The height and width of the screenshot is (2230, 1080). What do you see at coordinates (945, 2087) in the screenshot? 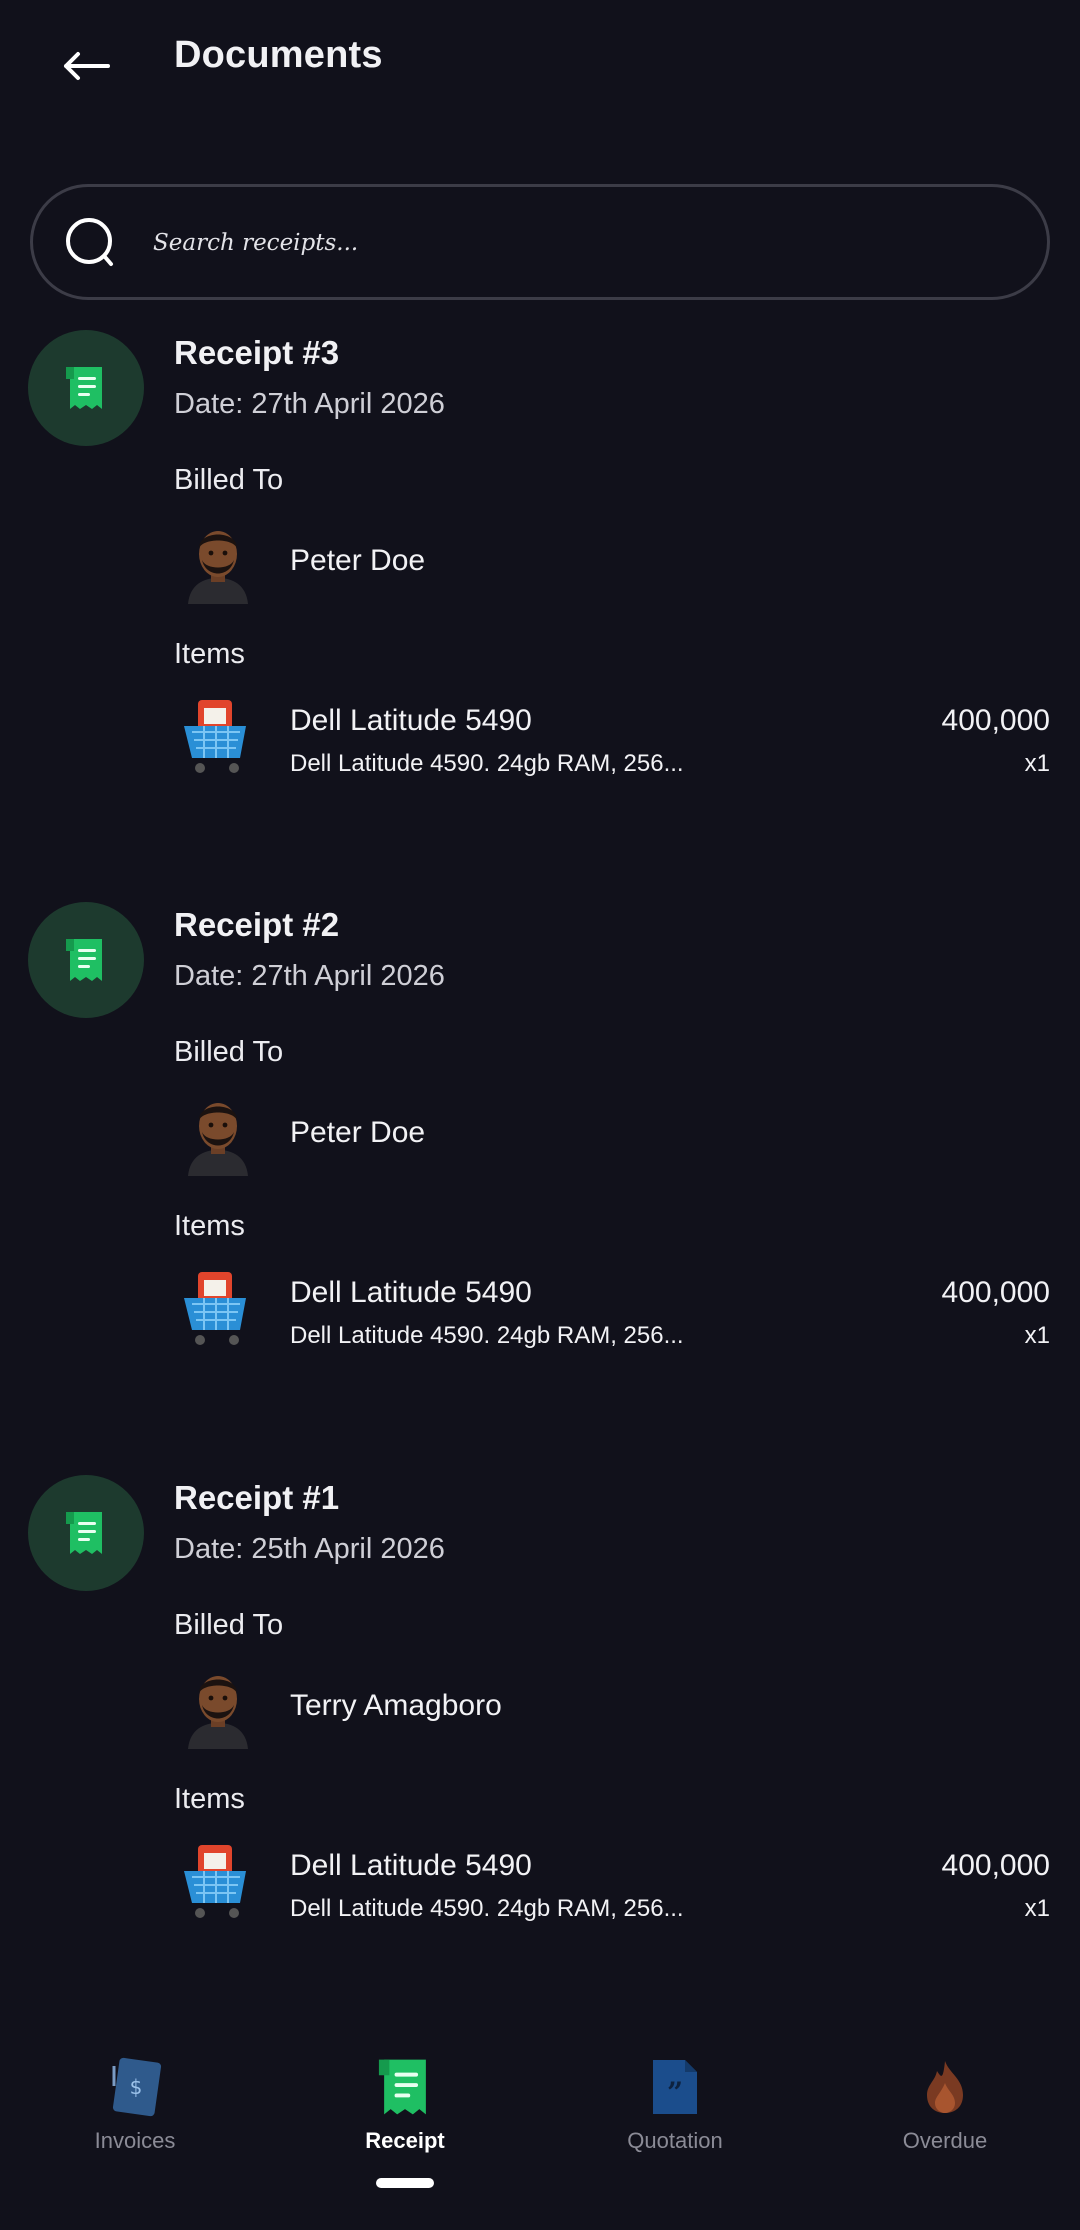
I see `fire-icon` at bounding box center [945, 2087].